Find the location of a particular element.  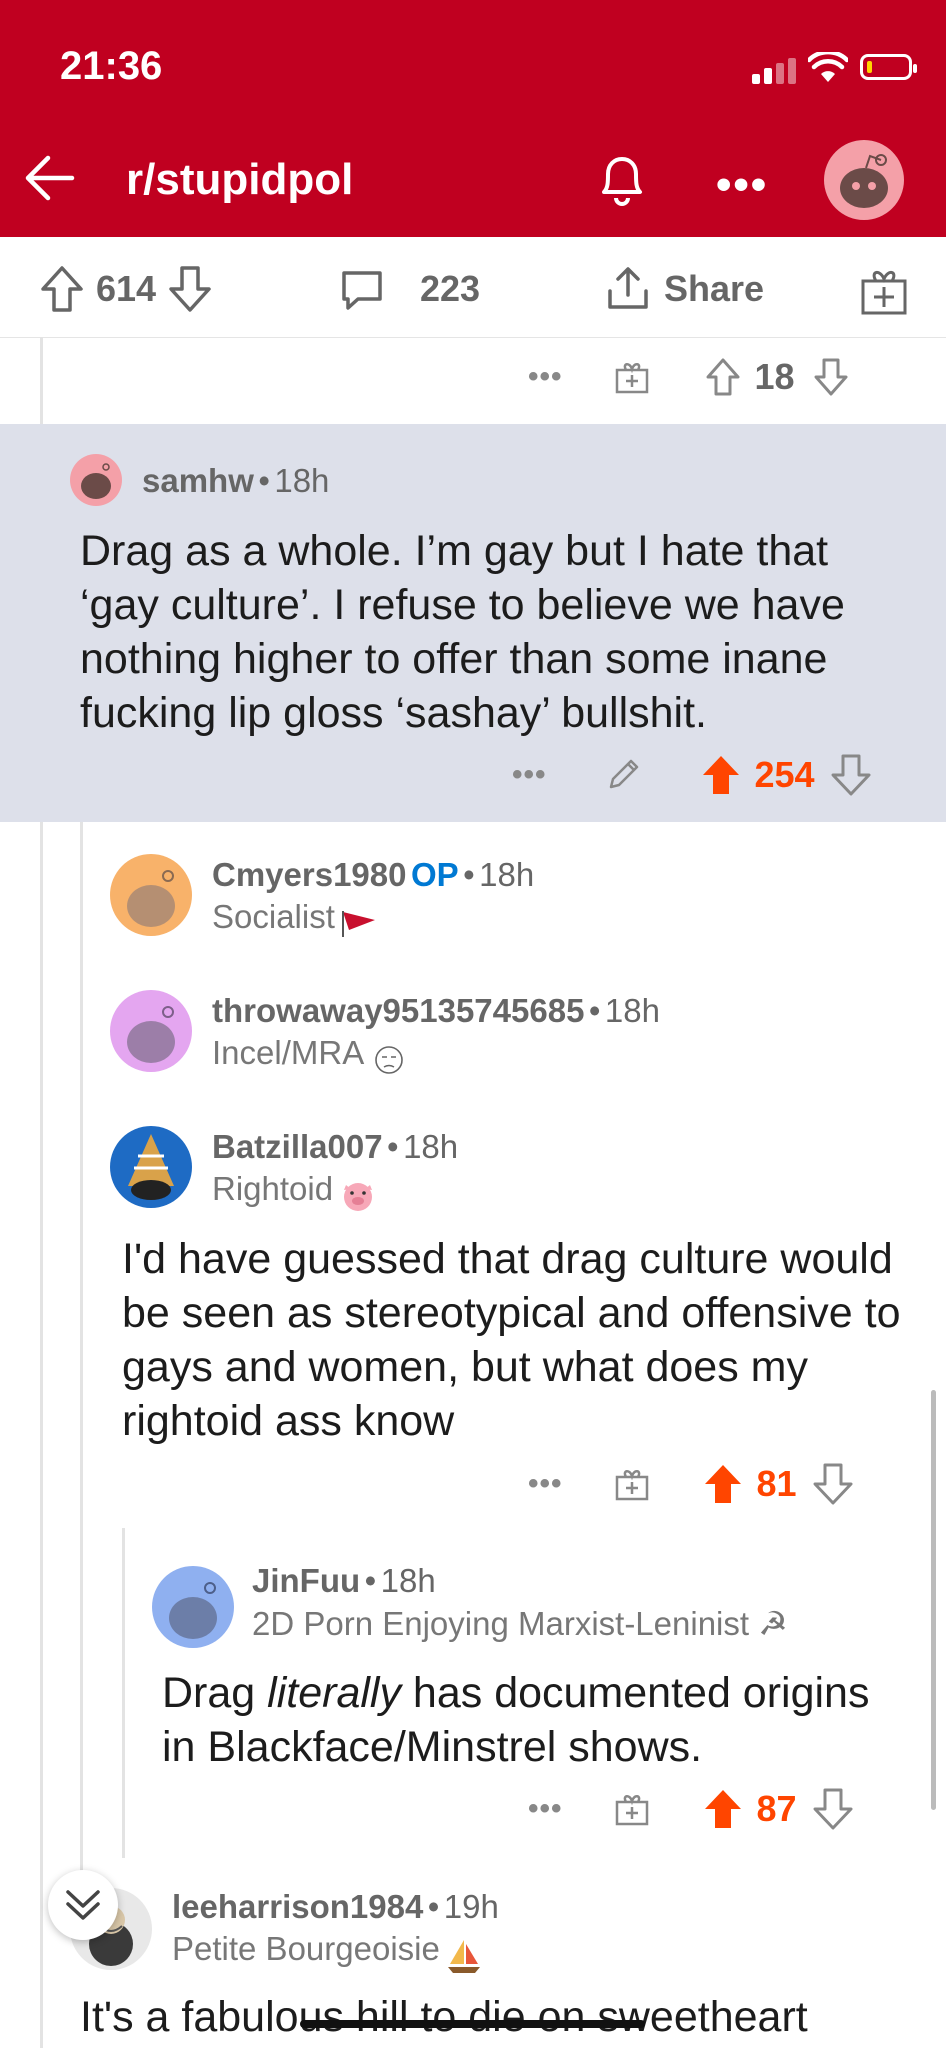

award-button is located at coordinates (884, 291).